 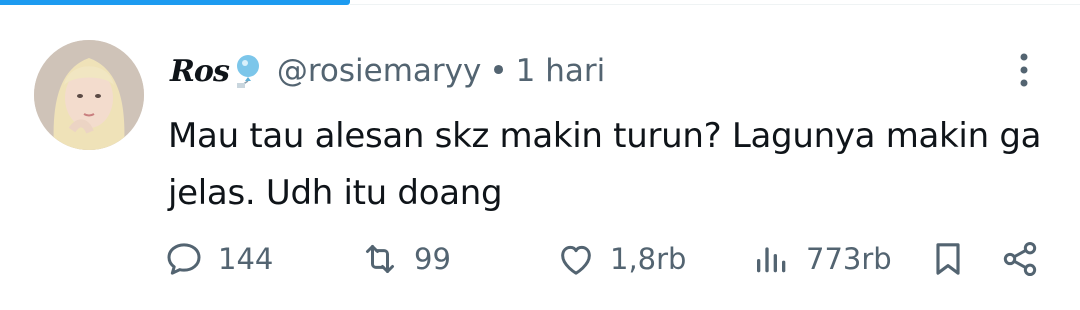 I want to click on share-icon, so click(x=1020, y=259).